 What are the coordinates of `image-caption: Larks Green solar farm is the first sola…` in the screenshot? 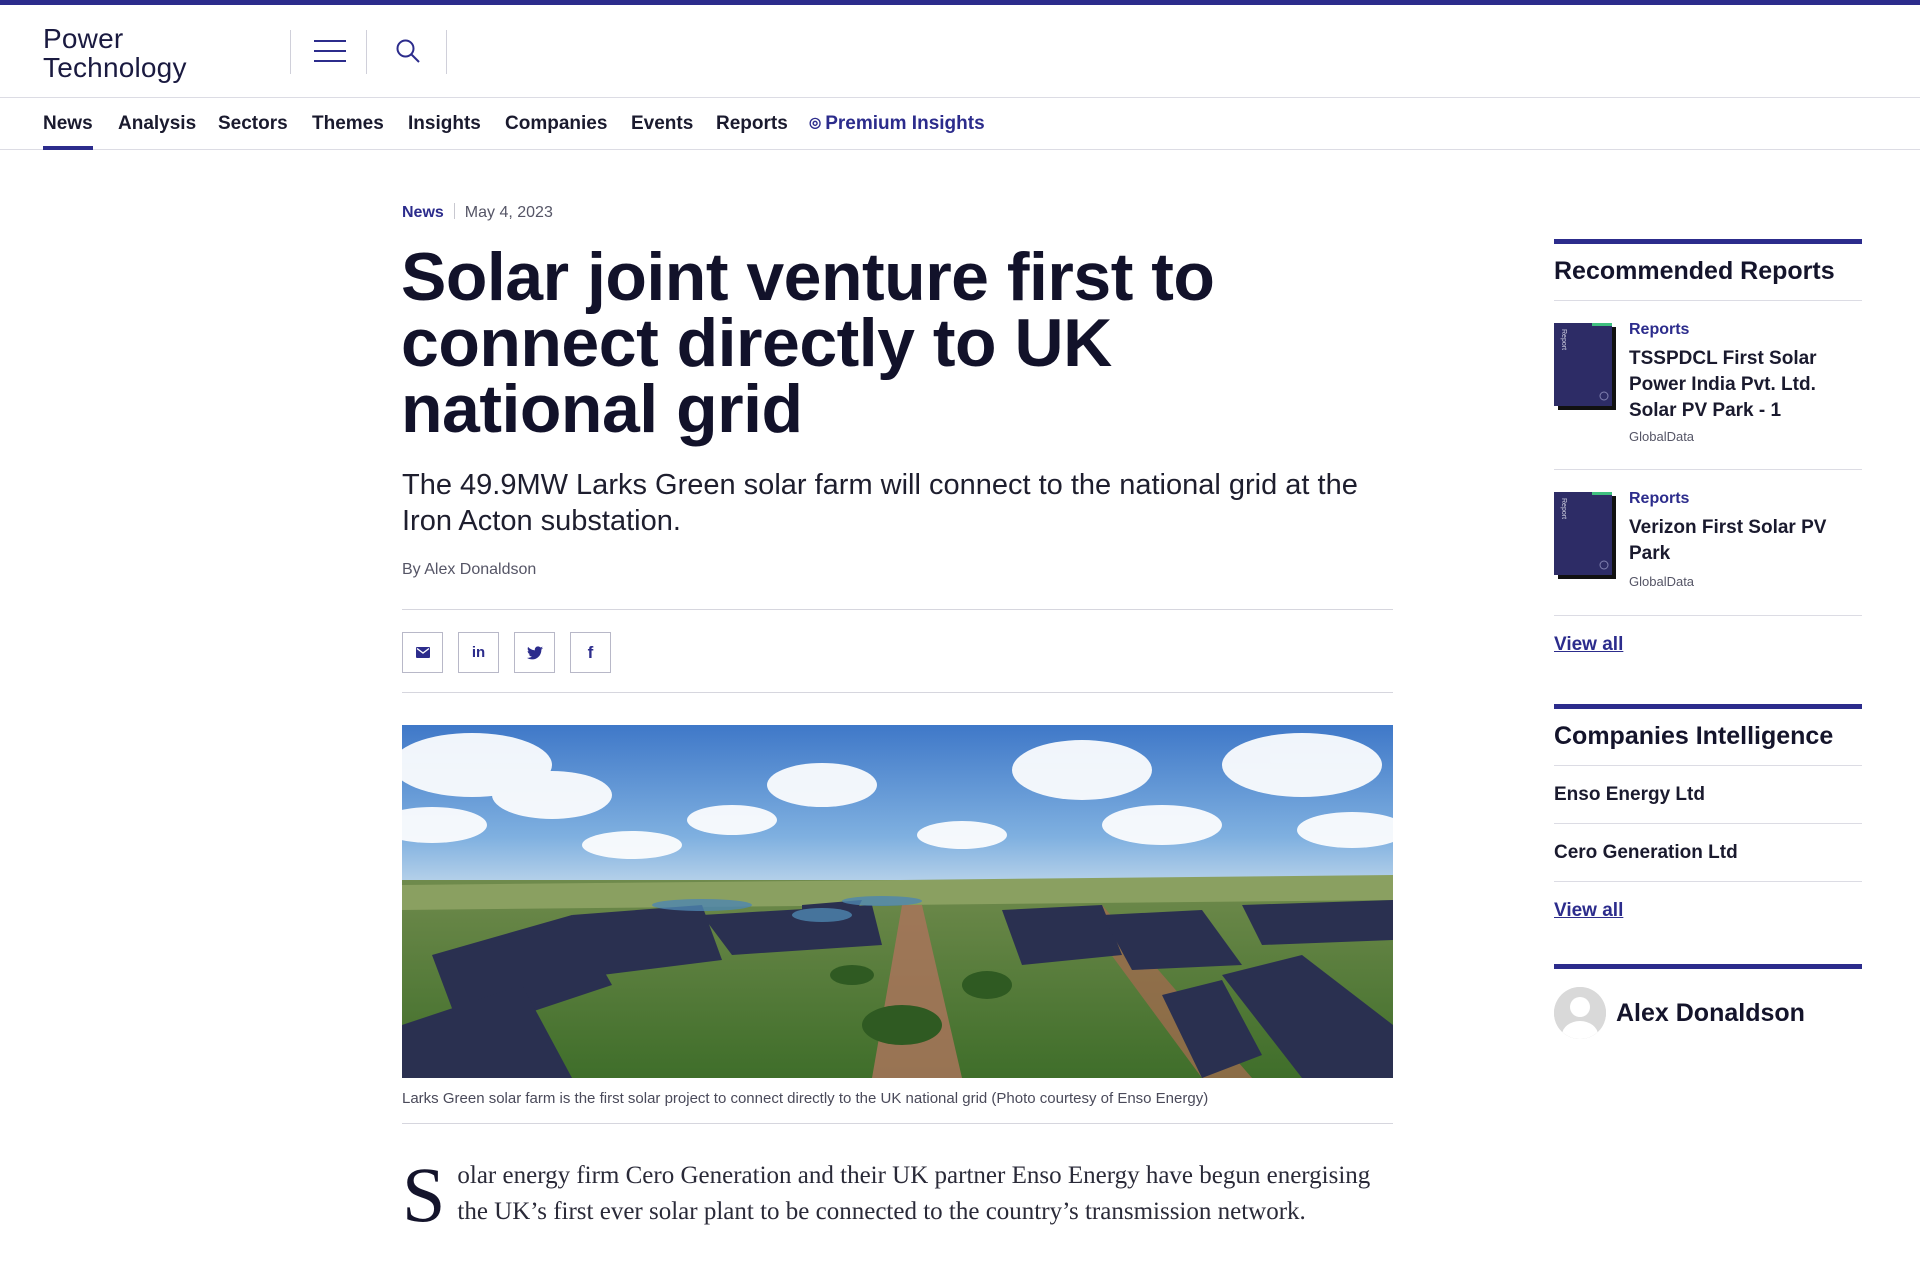 It's located at (897, 1107).